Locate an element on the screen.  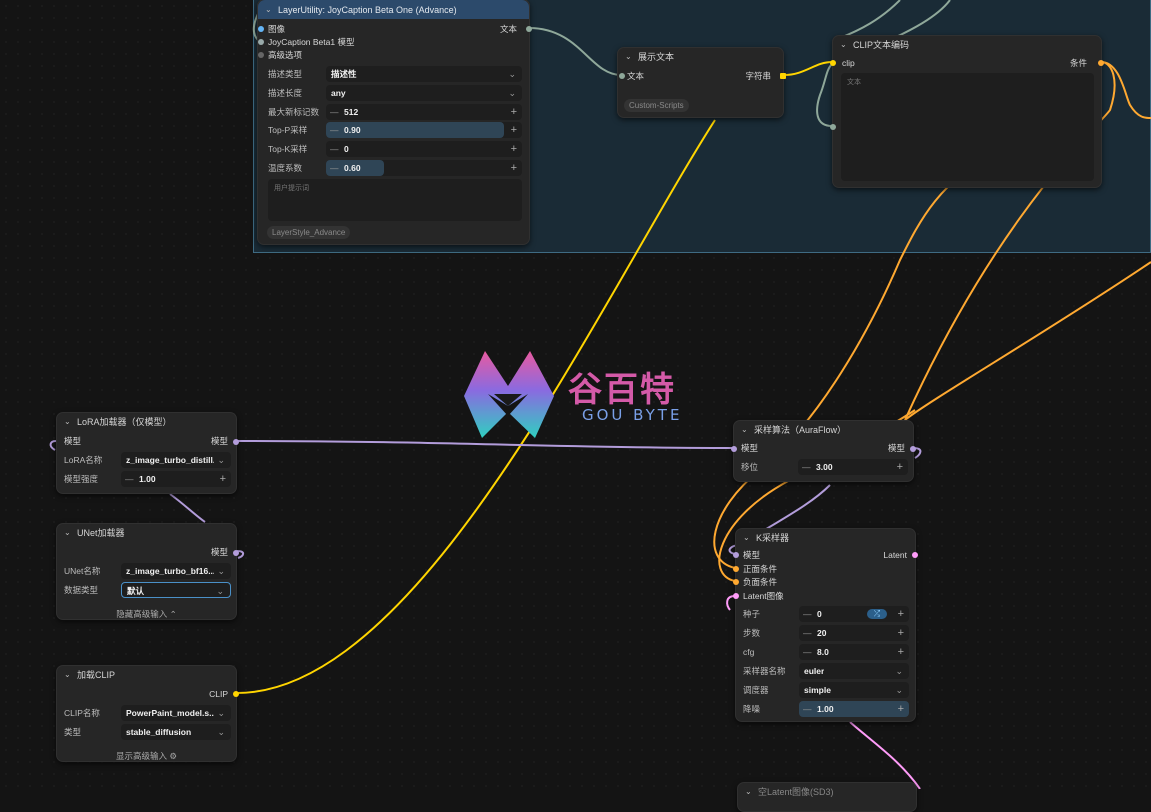
lora-name-select: z_image_turbo_distill... ⌄ is located at coordinates (176, 460).